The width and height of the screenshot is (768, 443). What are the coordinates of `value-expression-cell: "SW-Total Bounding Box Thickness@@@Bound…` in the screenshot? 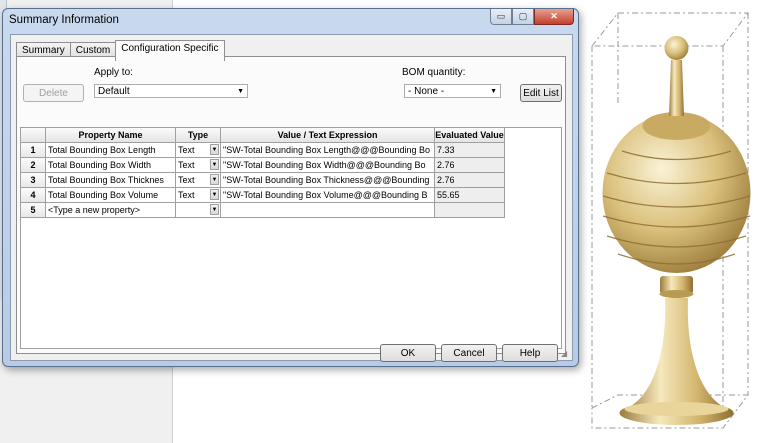 It's located at (328, 180).